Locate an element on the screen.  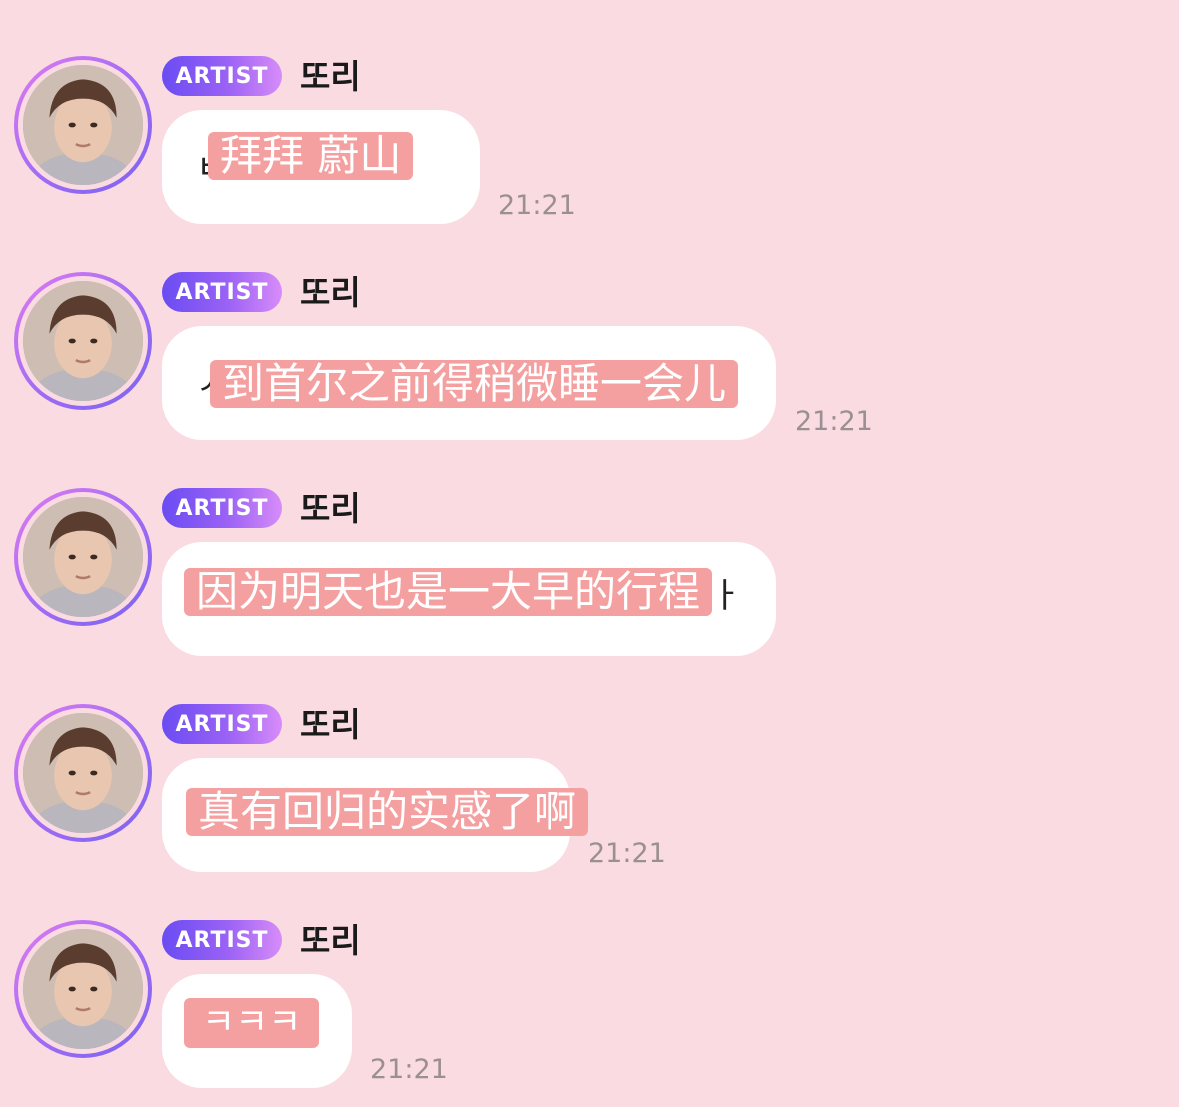
message-bubble: ㅂ 拜拜 蔚山 is located at coordinates (321, 167).